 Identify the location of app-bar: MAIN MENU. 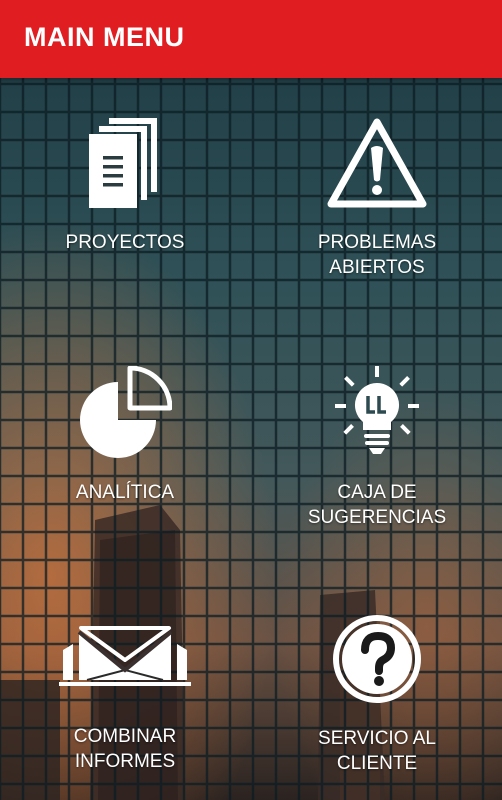
(251, 39).